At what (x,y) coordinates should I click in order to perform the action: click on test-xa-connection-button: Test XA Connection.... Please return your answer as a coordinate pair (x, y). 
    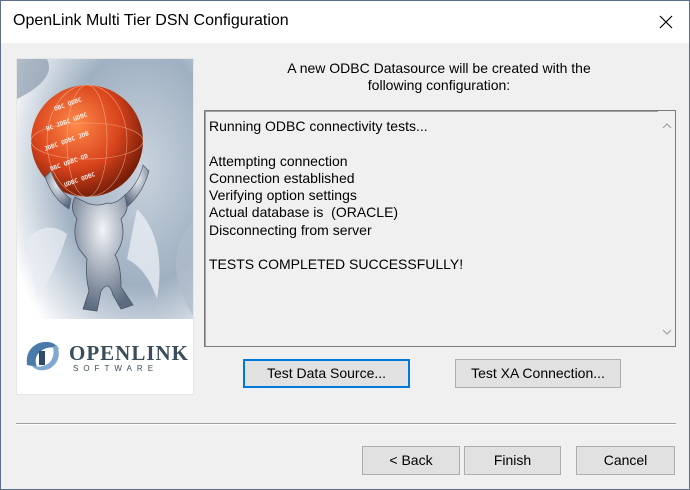
    Looking at the image, I should click on (538, 373).